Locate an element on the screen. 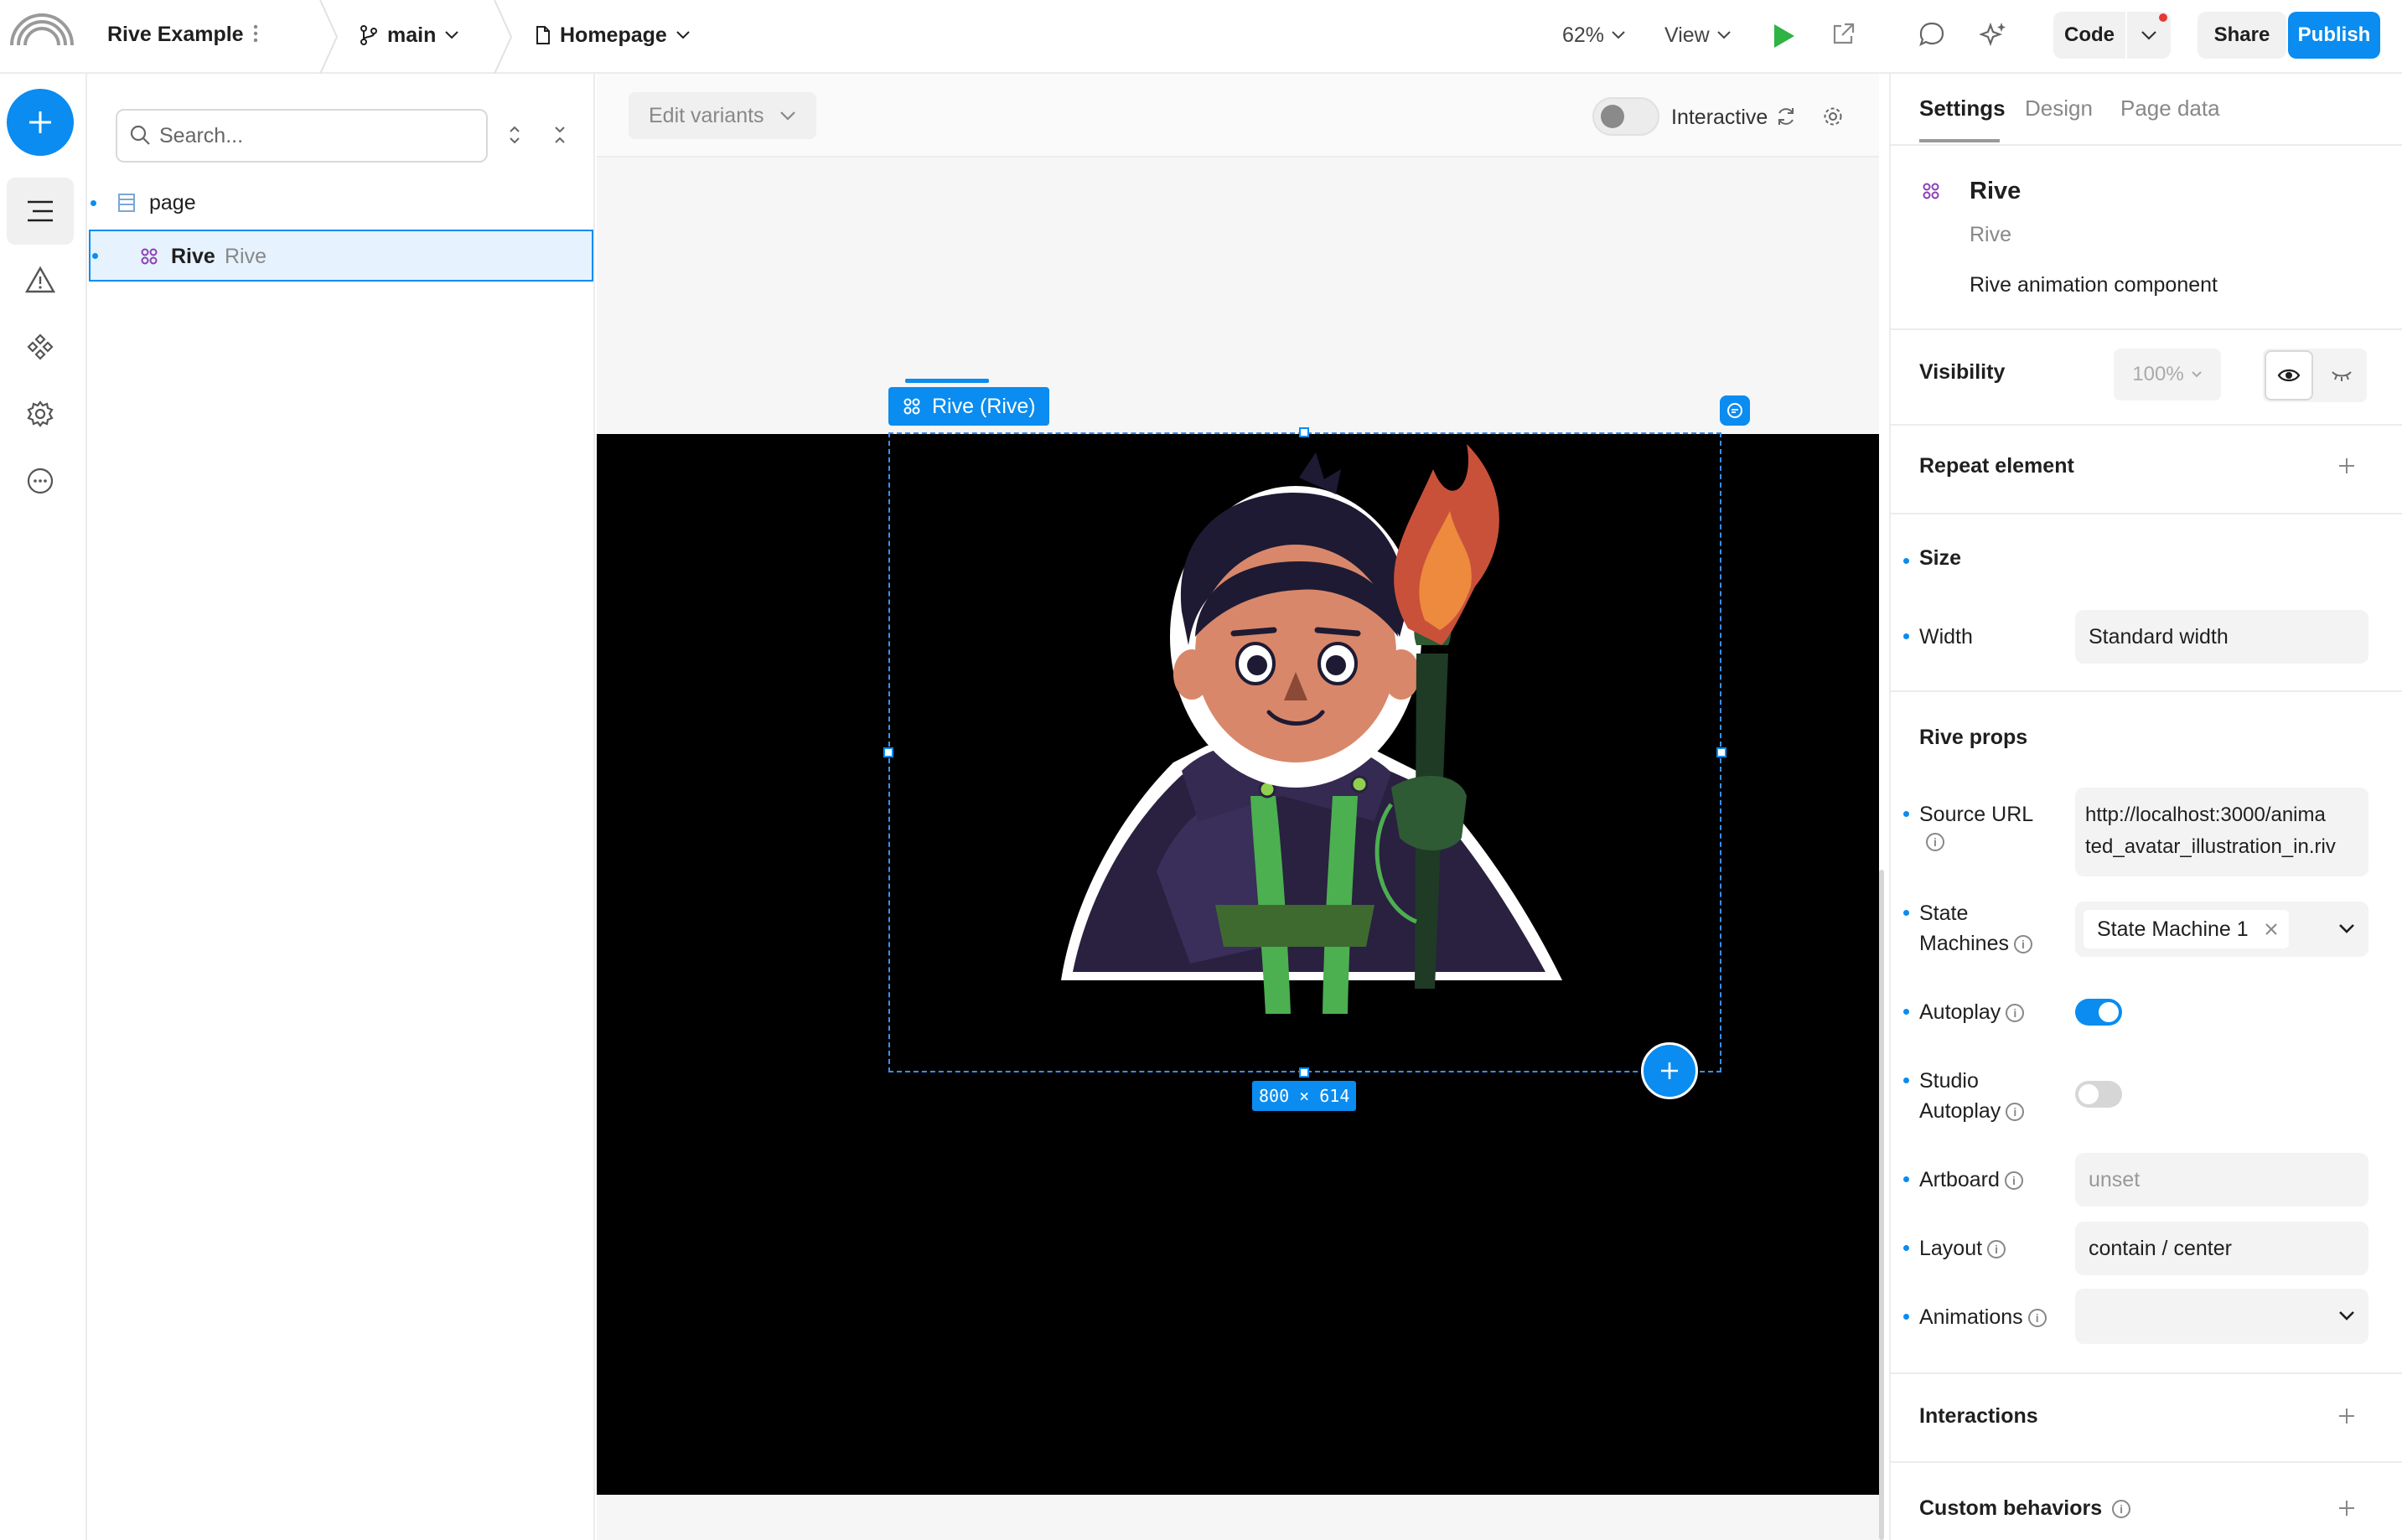  component-description: Rive animation component is located at coordinates (2094, 285).